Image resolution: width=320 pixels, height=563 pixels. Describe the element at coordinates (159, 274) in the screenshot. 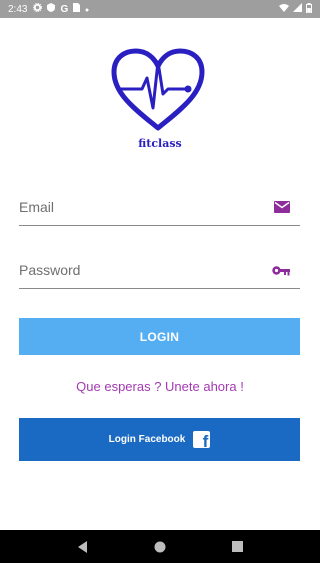

I see `password-field: Password` at that location.